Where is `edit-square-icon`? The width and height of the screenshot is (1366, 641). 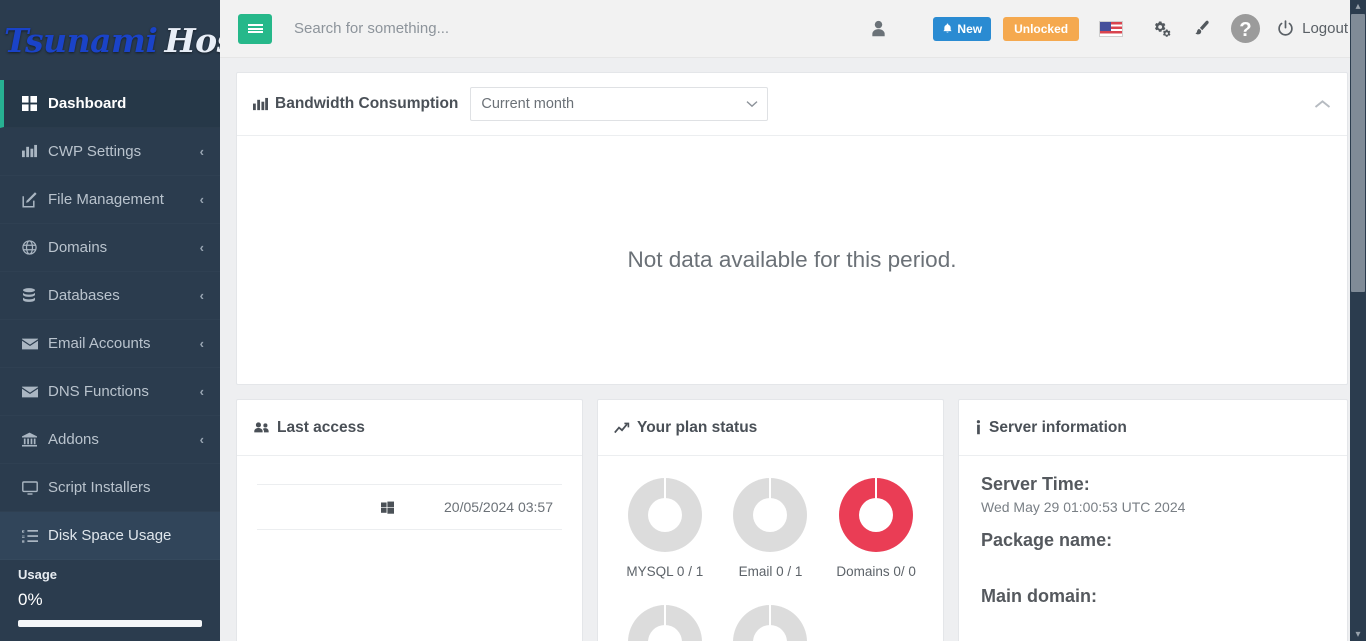 edit-square-icon is located at coordinates (35, 199).